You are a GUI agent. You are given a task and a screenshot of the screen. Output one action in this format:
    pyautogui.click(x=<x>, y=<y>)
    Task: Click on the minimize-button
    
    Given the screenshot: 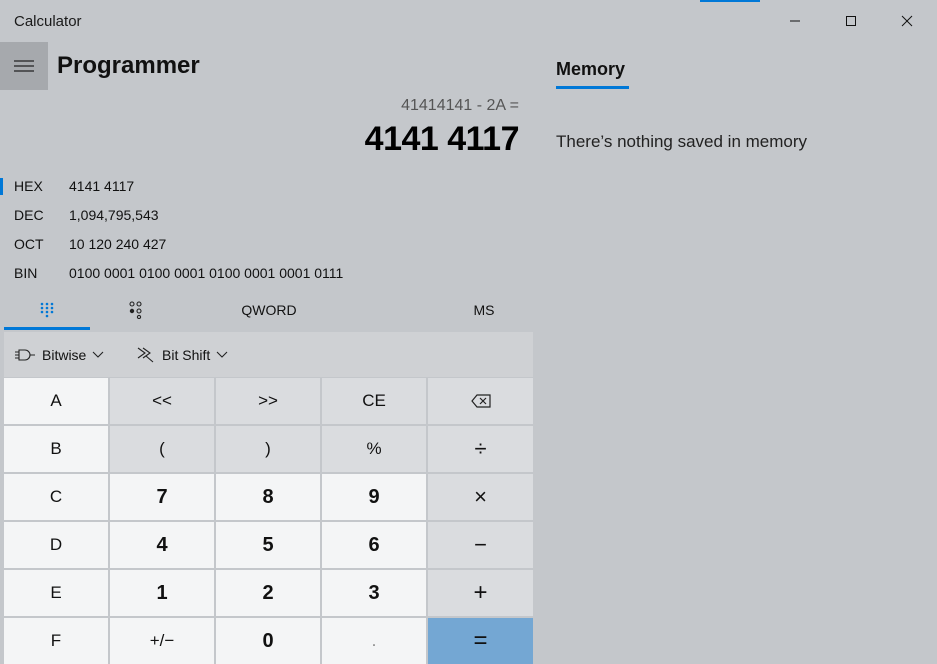 What is the action you would take?
    pyautogui.click(x=795, y=21)
    